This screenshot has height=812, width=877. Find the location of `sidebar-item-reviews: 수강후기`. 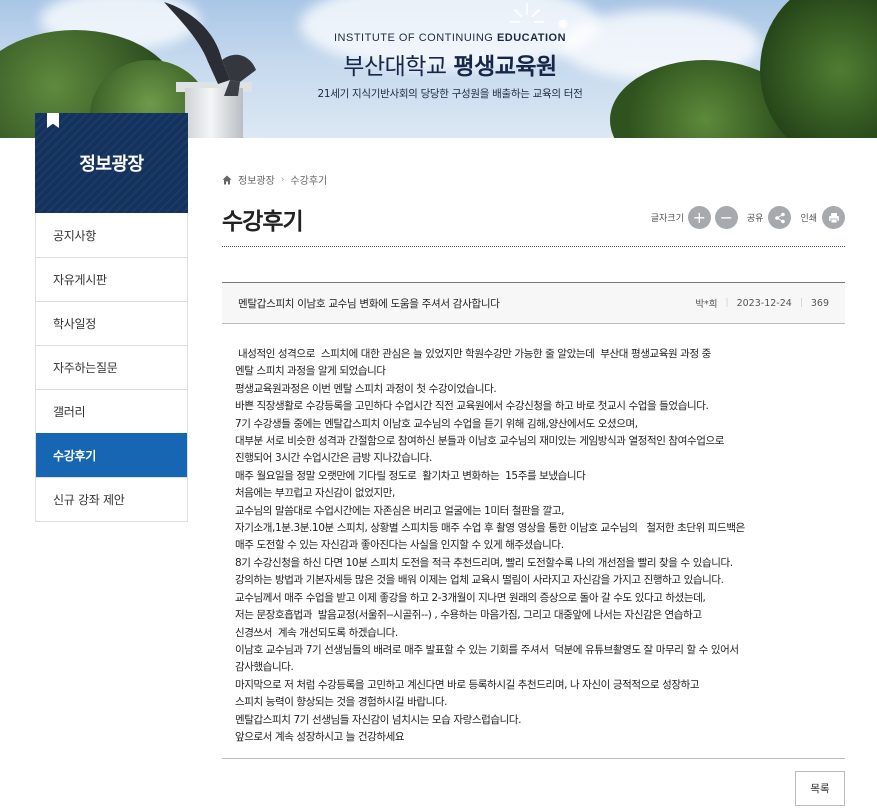

sidebar-item-reviews: 수강후기 is located at coordinates (111, 455).